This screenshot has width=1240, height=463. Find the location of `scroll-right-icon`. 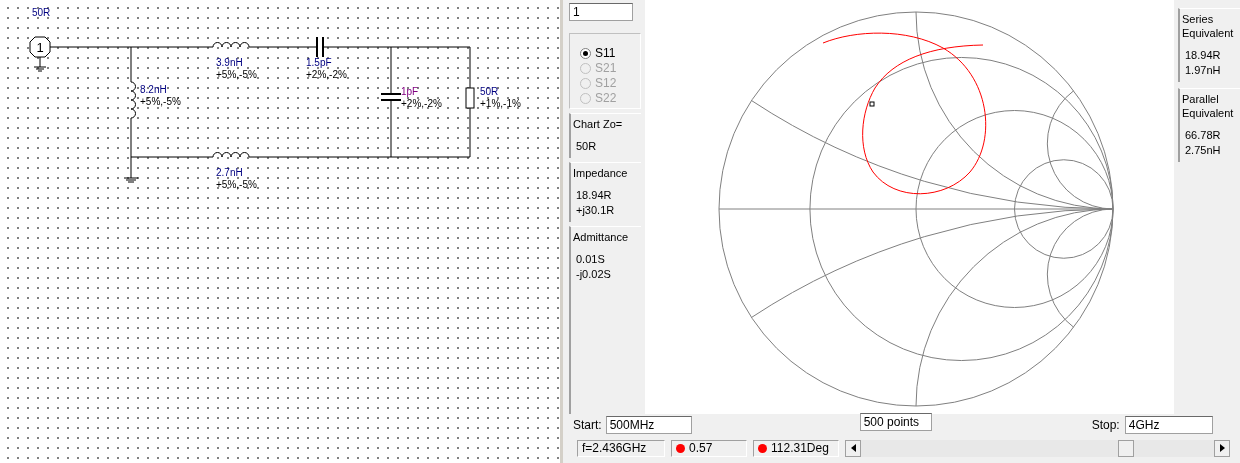

scroll-right-icon is located at coordinates (1222, 448).